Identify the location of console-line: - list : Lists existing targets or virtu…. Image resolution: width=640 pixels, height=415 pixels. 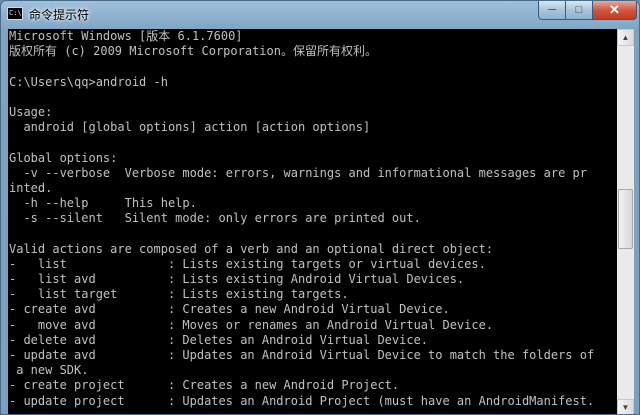
(247, 263).